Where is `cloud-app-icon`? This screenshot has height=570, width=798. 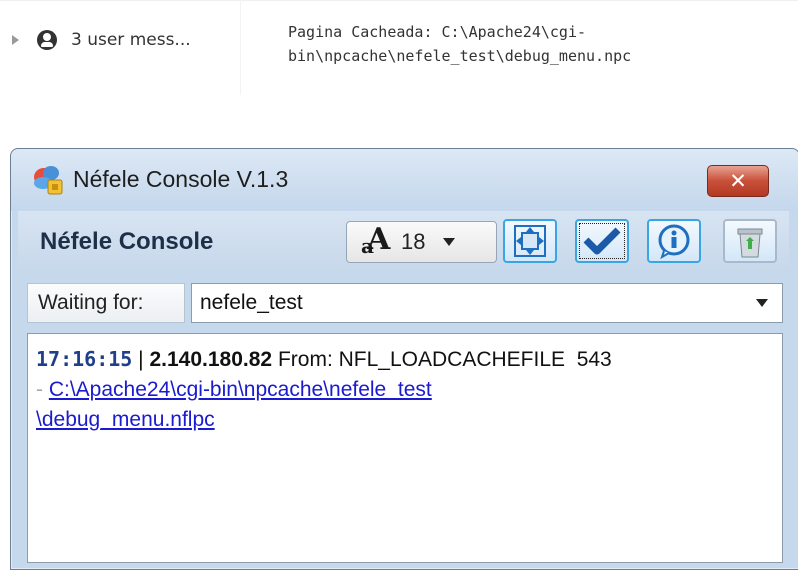
cloud-app-icon is located at coordinates (48, 180).